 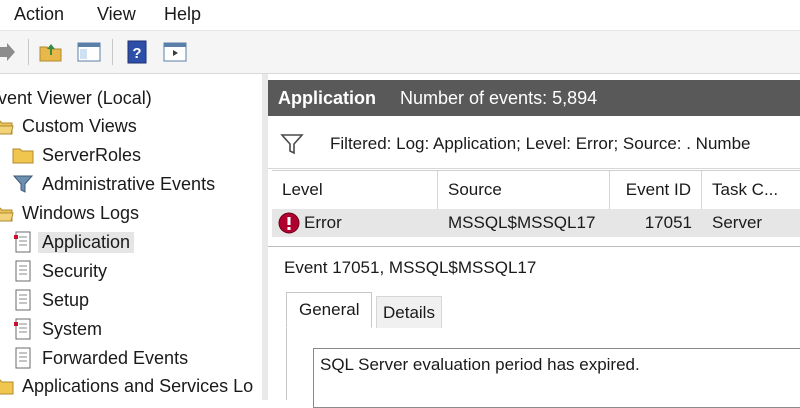 I want to click on table-row: Error MSSQL$MSSQL17 17051 Server, so click(x=536, y=223).